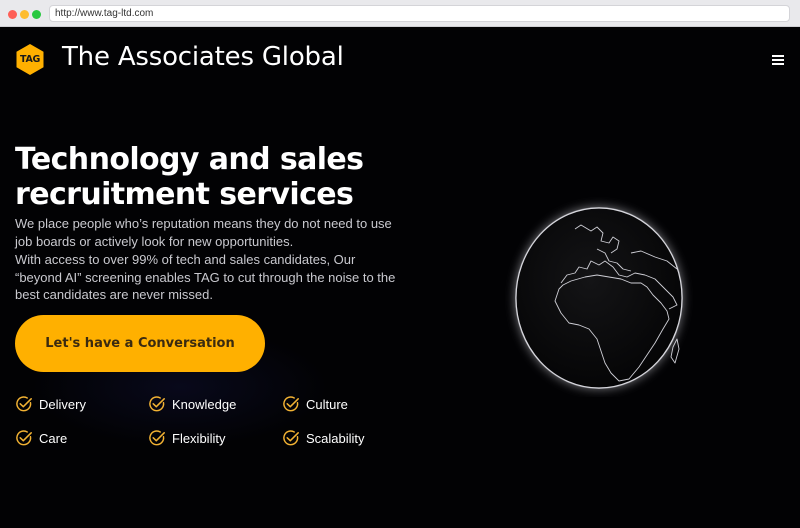  What do you see at coordinates (189, 159) in the screenshot?
I see `headline-line-1: Technology and sales` at bounding box center [189, 159].